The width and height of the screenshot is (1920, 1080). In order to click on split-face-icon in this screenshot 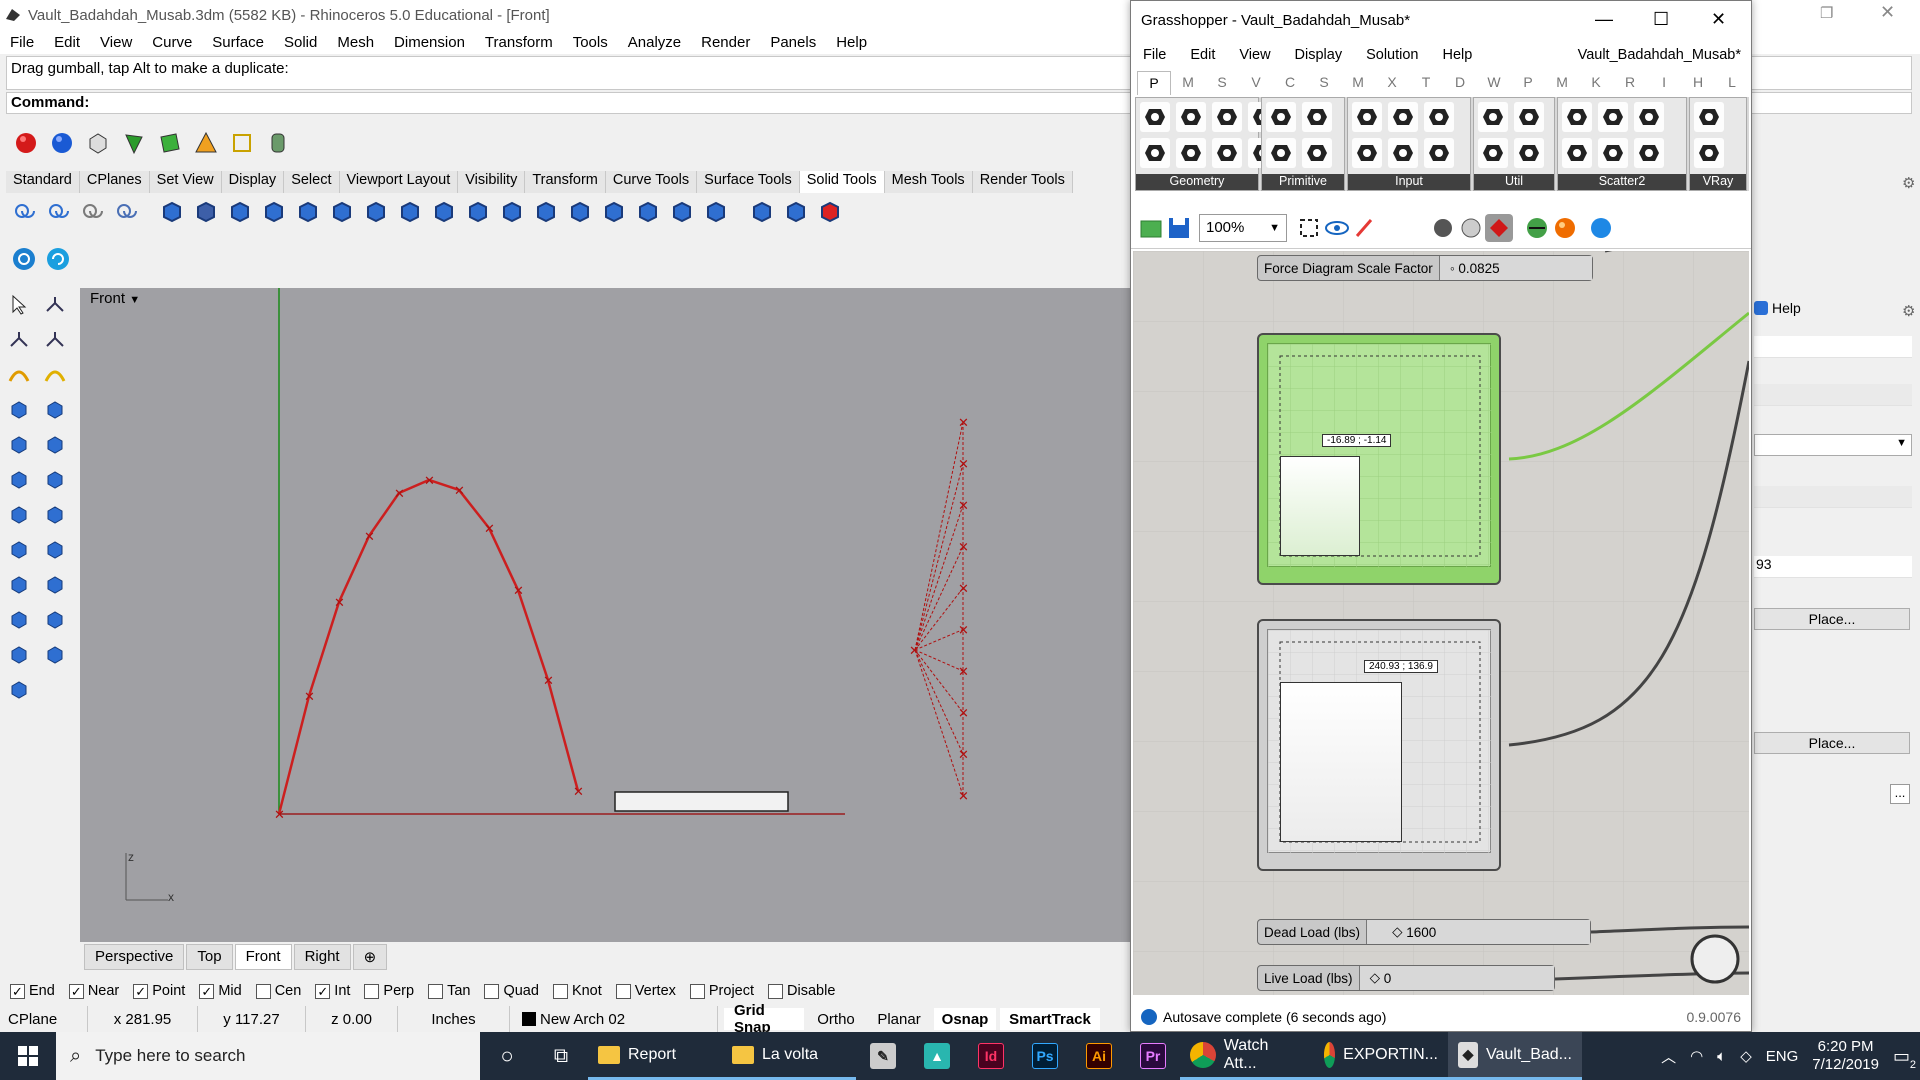, I will do `click(512, 211)`.